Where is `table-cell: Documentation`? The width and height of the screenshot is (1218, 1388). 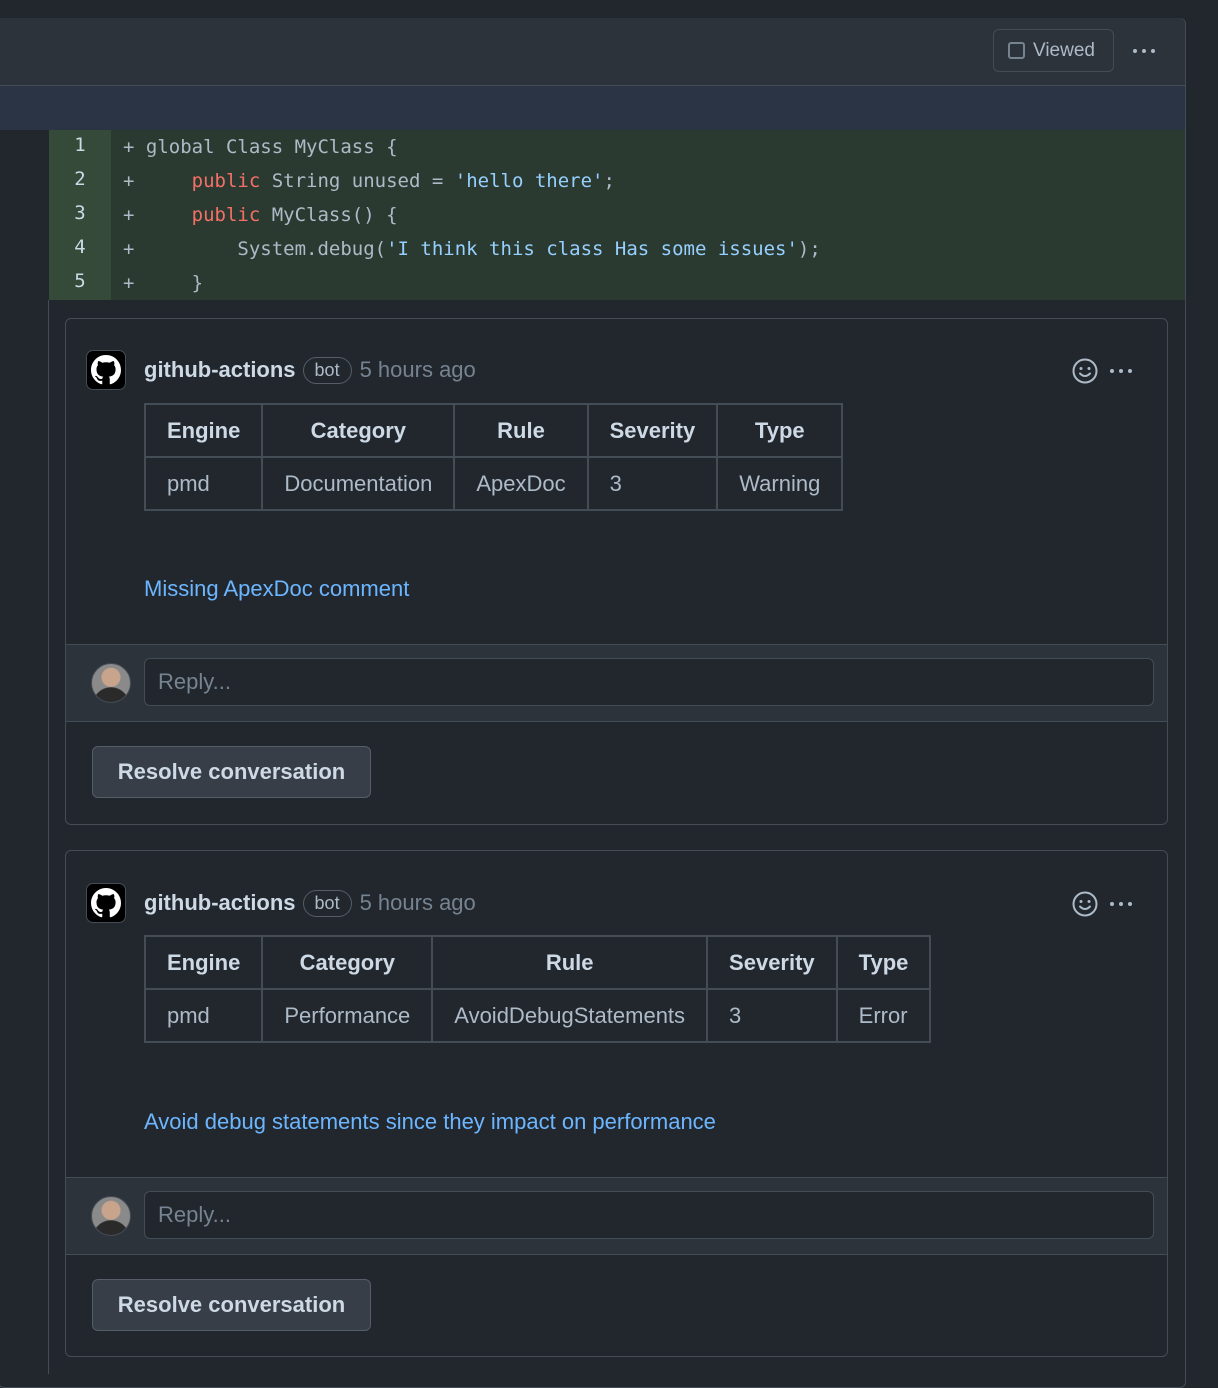 table-cell: Documentation is located at coordinates (358, 483).